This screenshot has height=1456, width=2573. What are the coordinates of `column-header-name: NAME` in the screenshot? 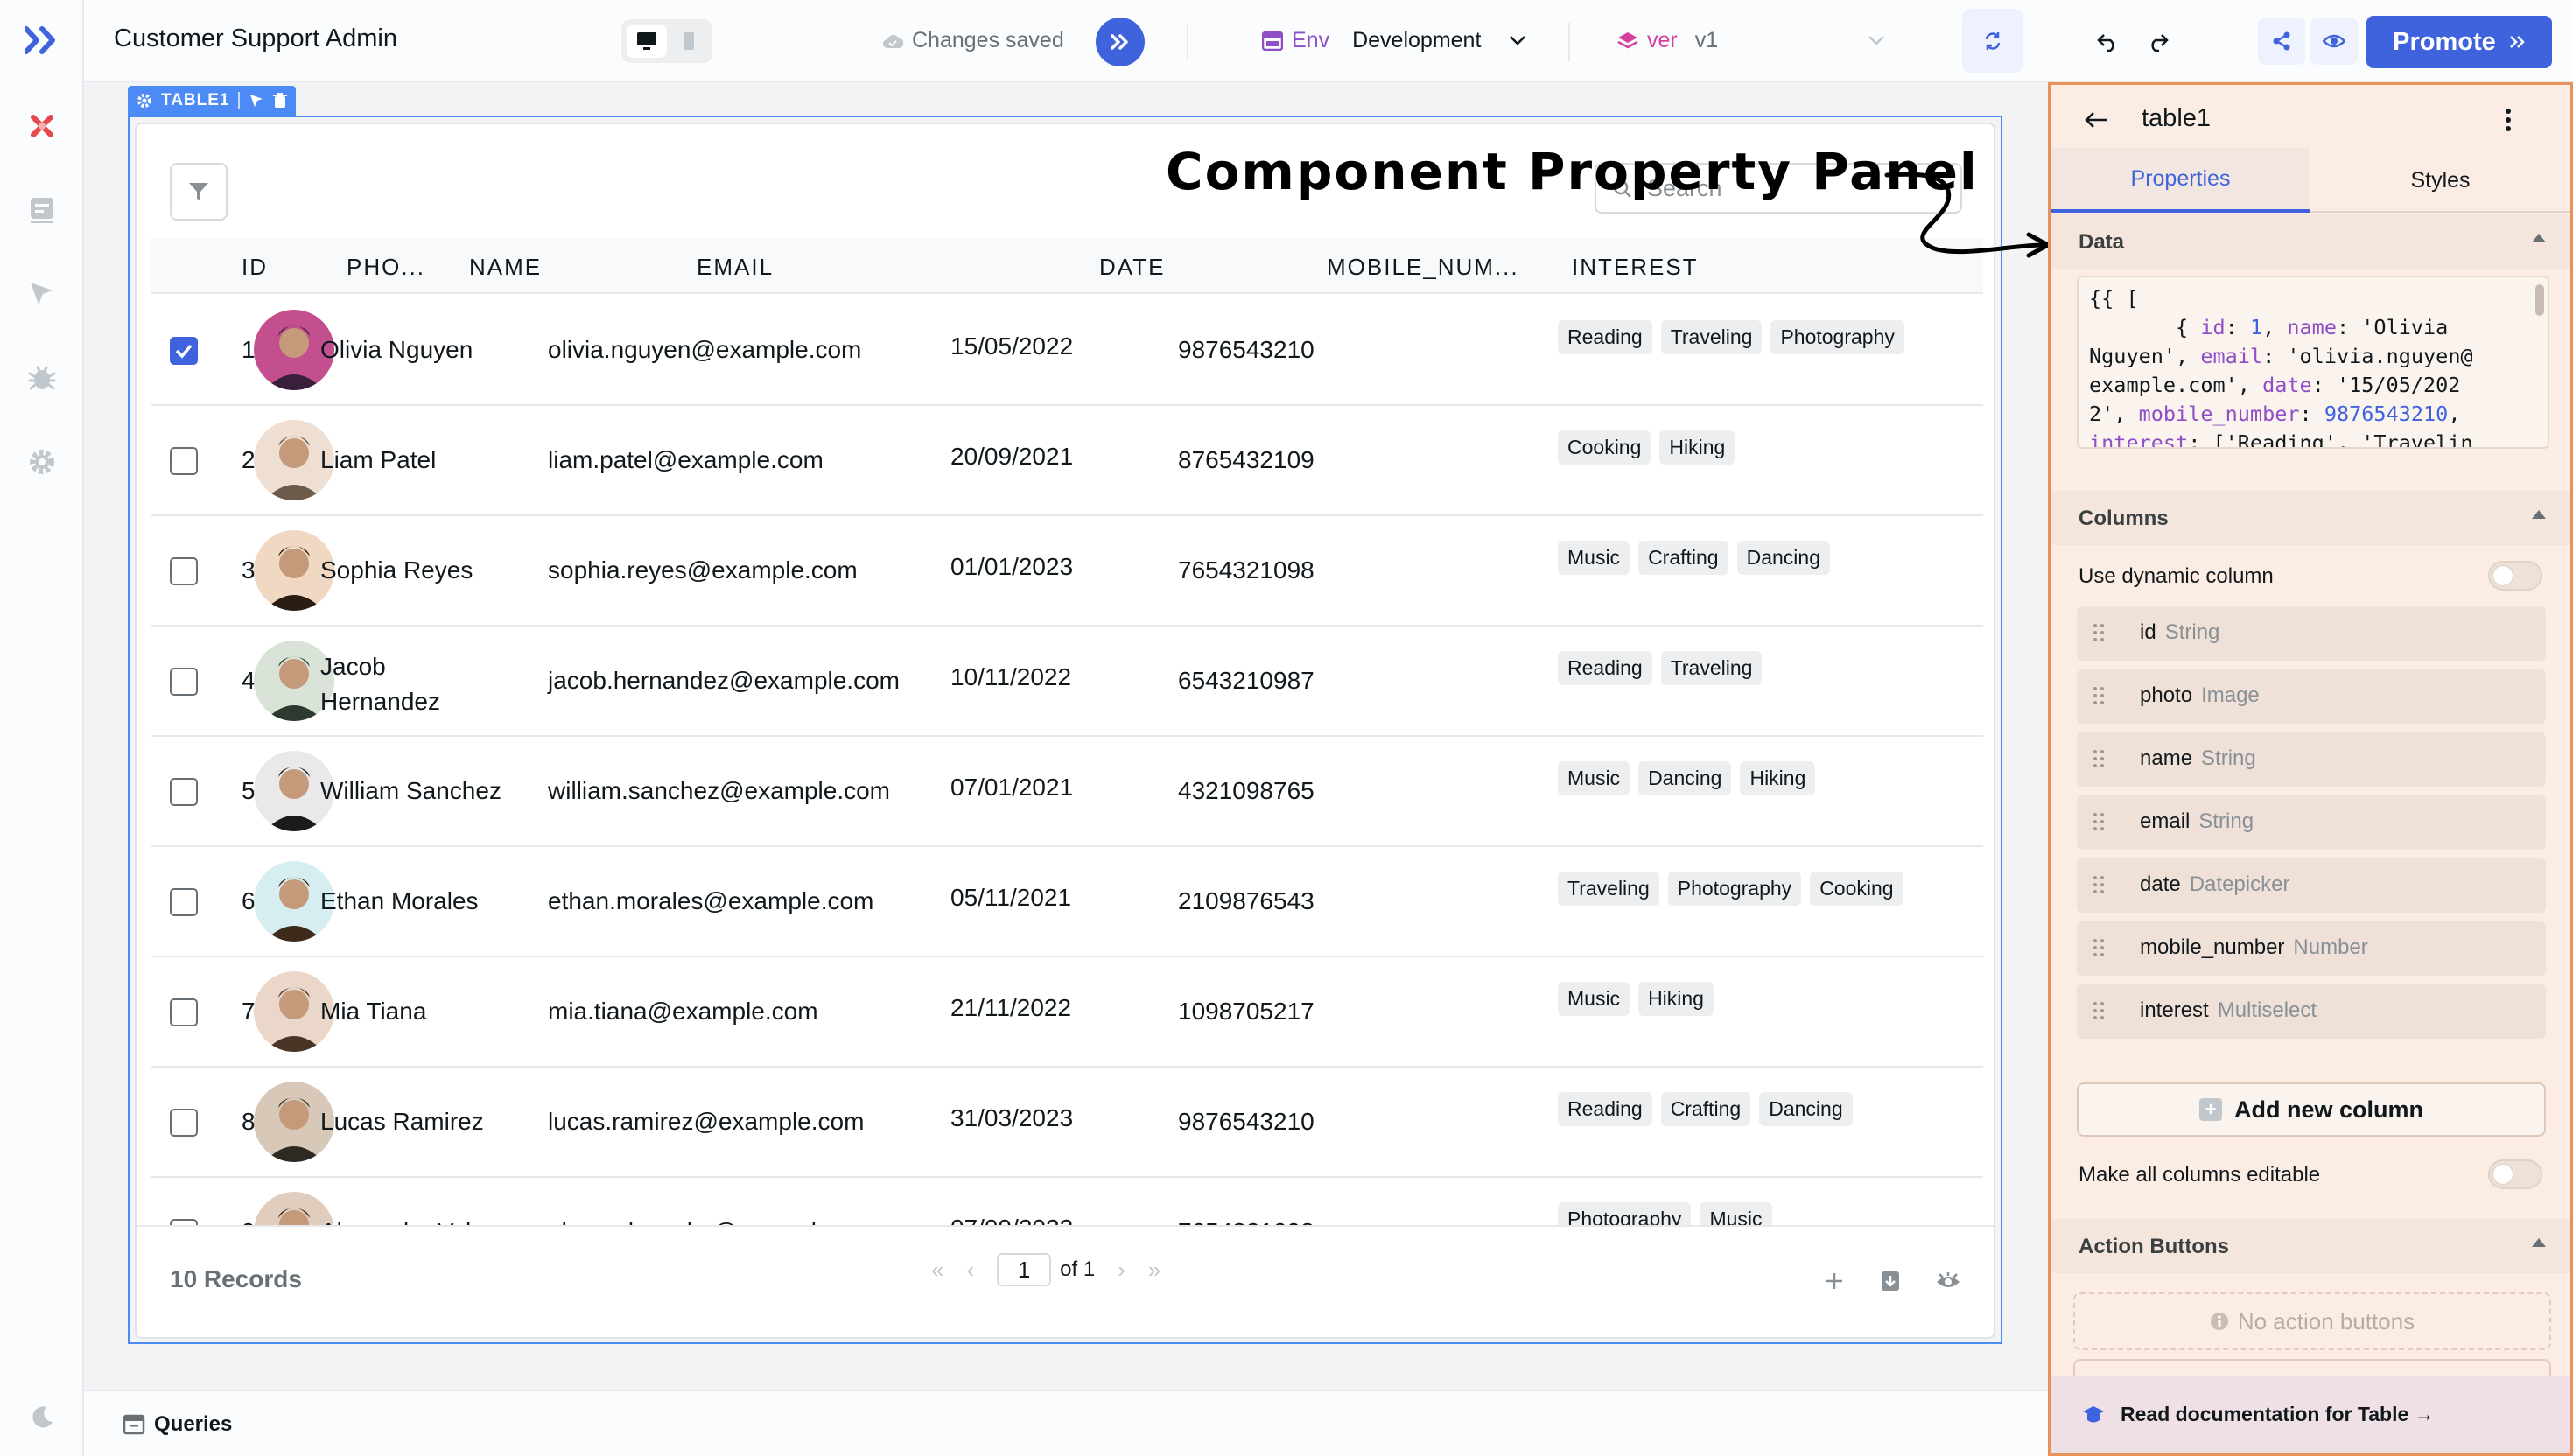 It's located at (505, 267).